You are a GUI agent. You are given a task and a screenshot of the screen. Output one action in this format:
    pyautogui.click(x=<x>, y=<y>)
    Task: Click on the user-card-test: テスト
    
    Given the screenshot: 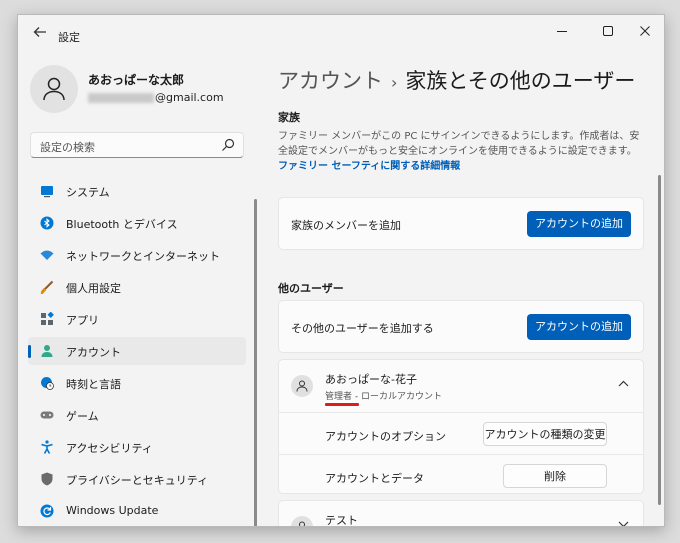 What is the action you would take?
    pyautogui.click(x=461, y=513)
    